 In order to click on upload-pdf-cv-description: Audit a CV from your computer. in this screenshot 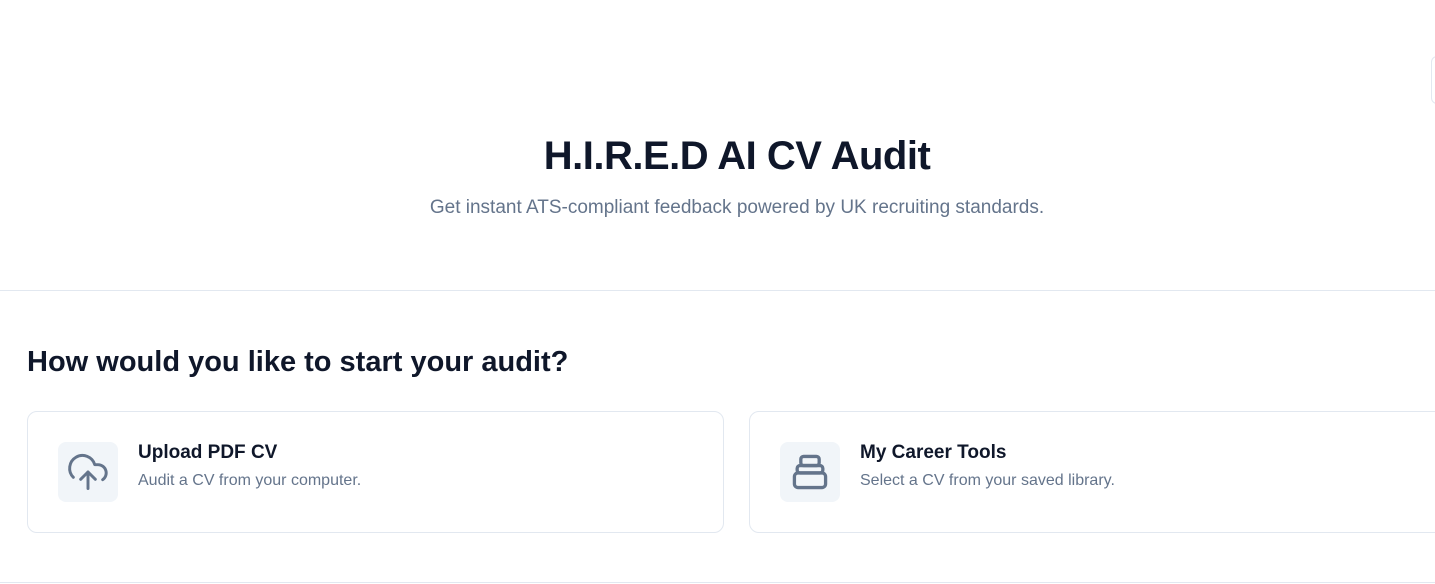, I will do `click(250, 480)`.